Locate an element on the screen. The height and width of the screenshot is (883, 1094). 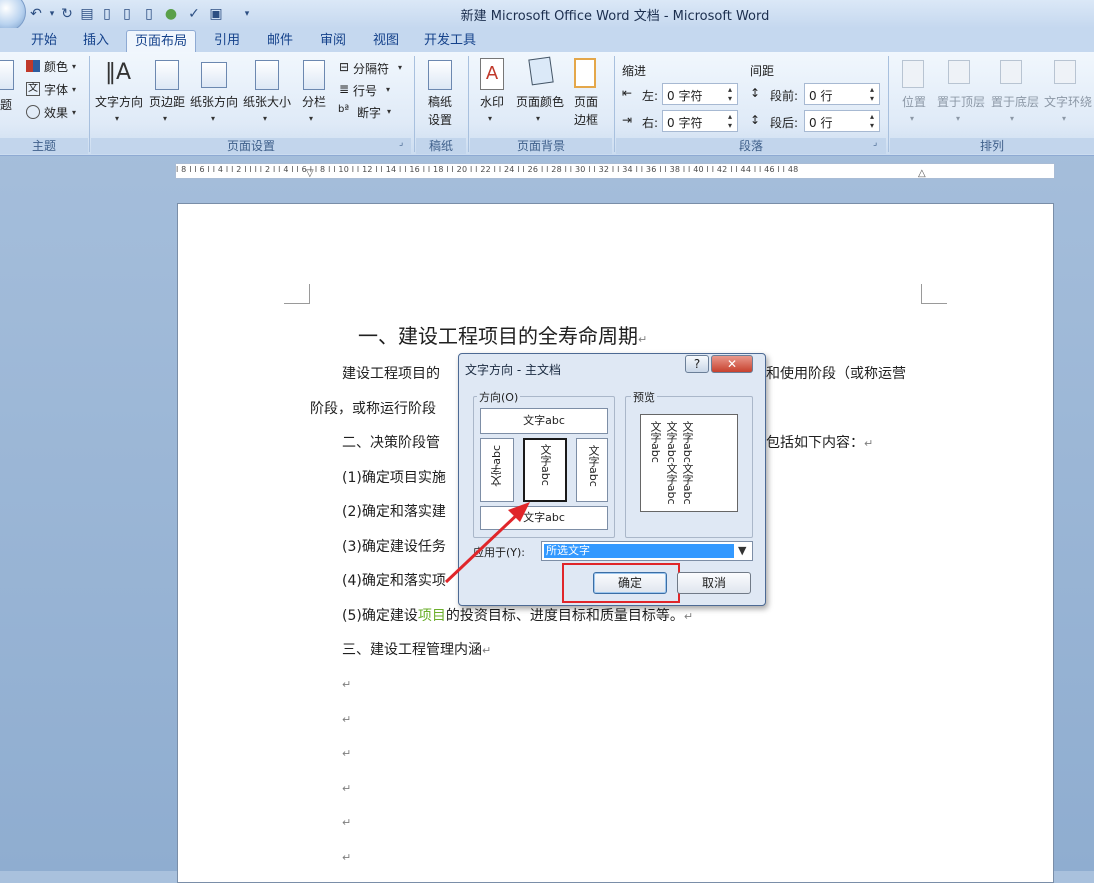
text-direction-icon: ‖A is located at coordinates (118, 73).